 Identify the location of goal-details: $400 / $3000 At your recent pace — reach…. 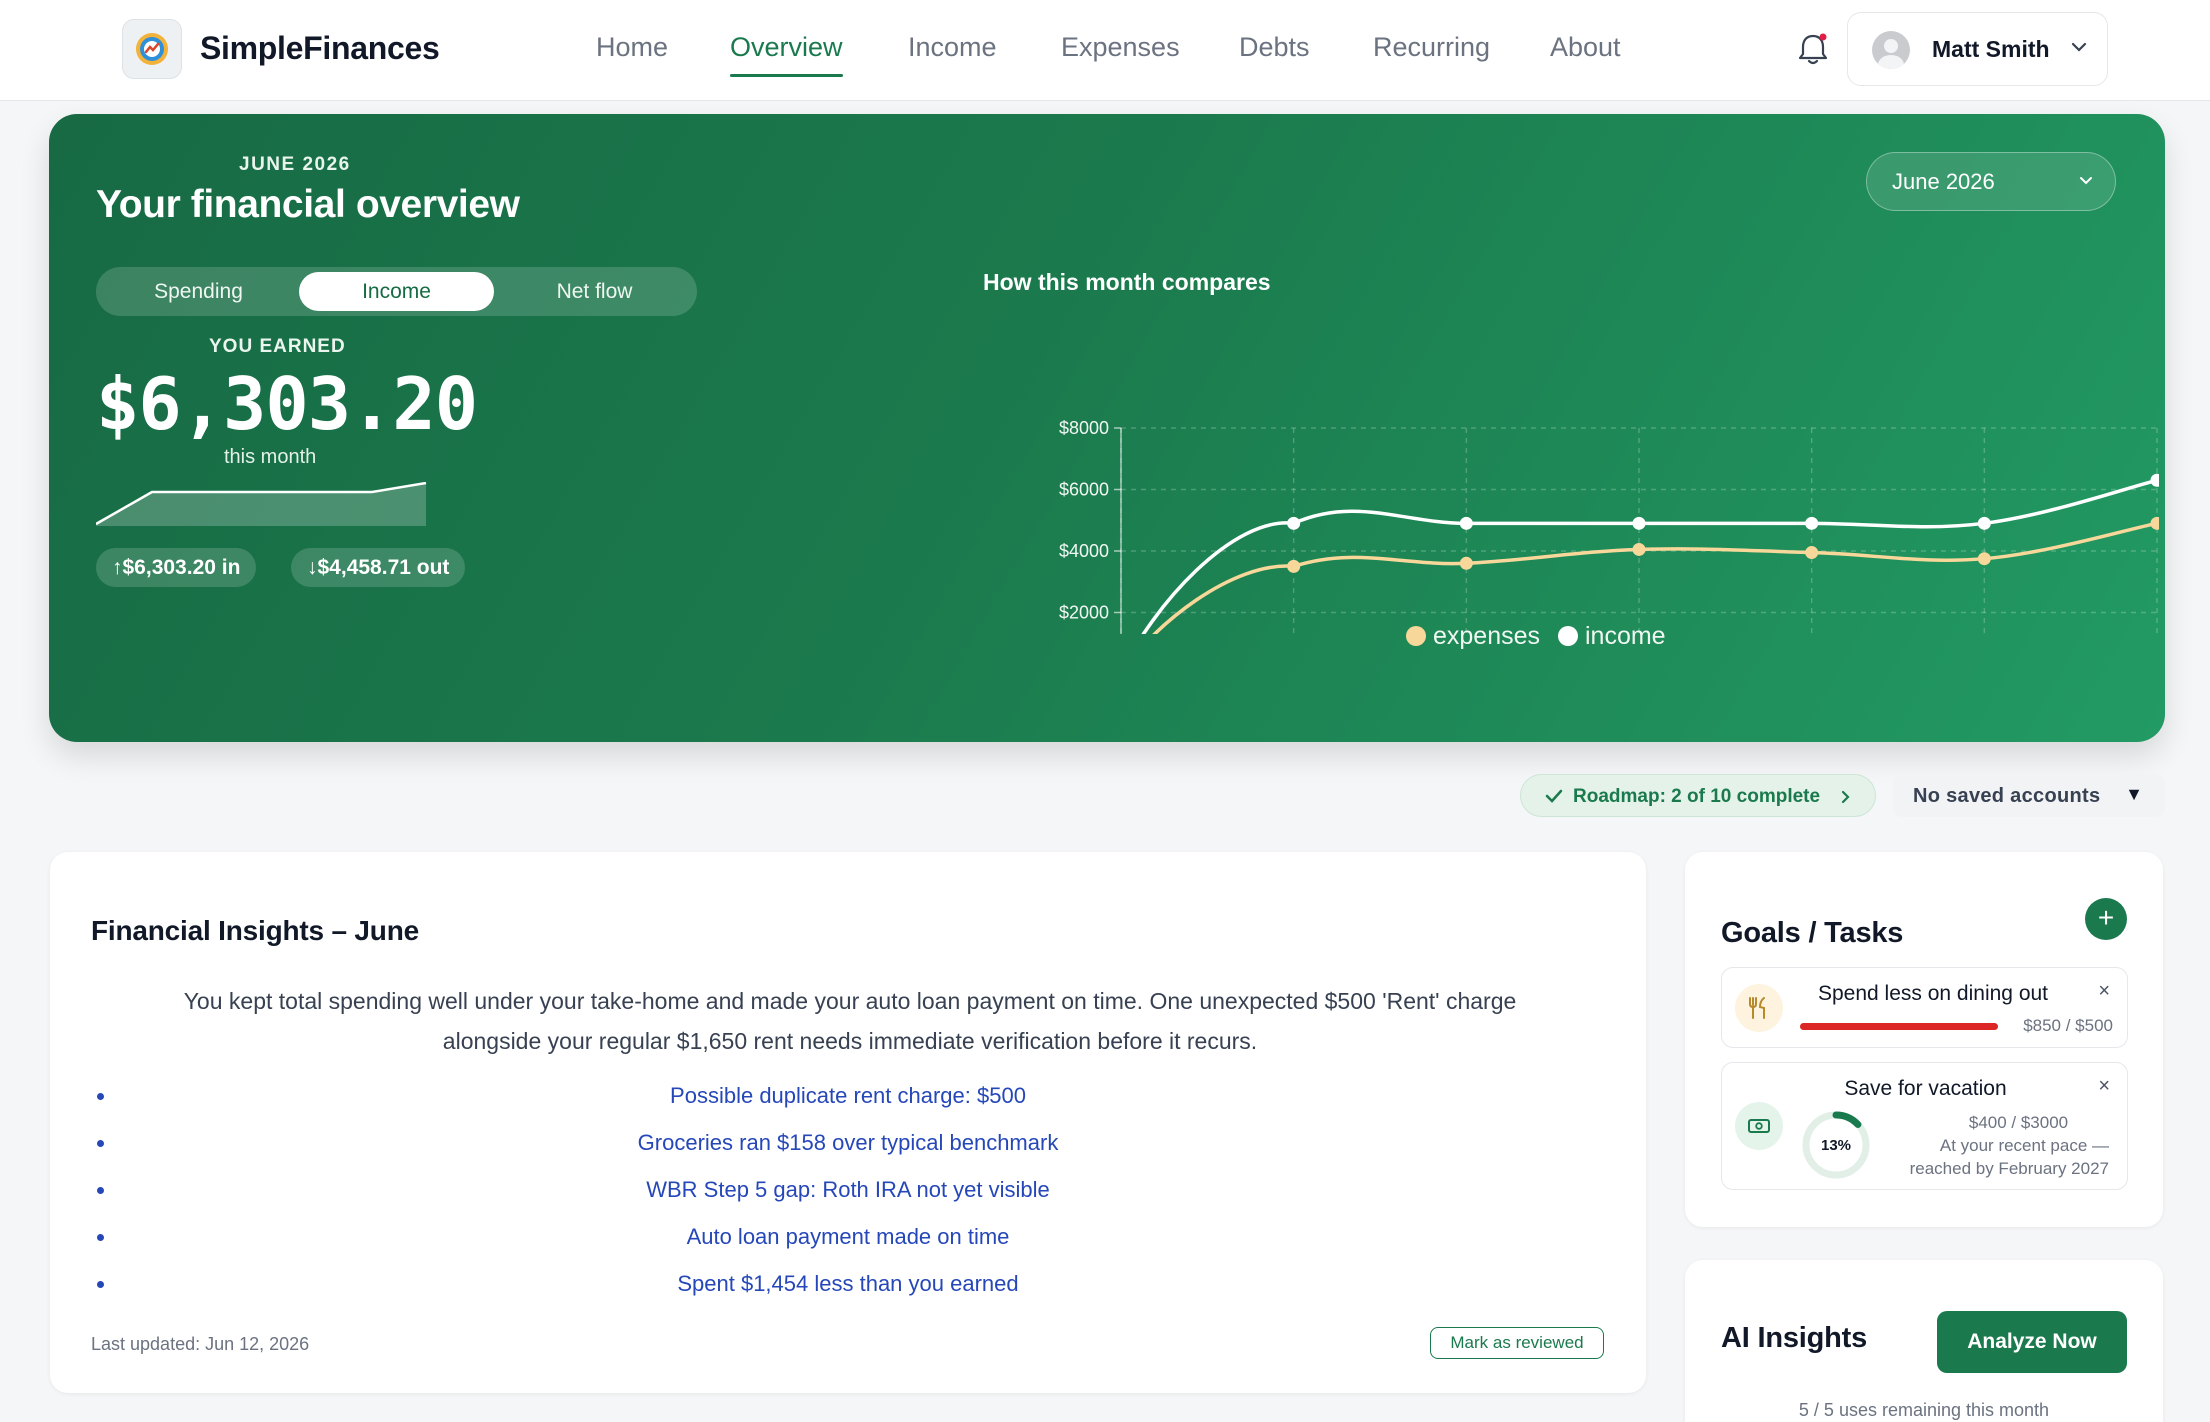
(1998, 1145).